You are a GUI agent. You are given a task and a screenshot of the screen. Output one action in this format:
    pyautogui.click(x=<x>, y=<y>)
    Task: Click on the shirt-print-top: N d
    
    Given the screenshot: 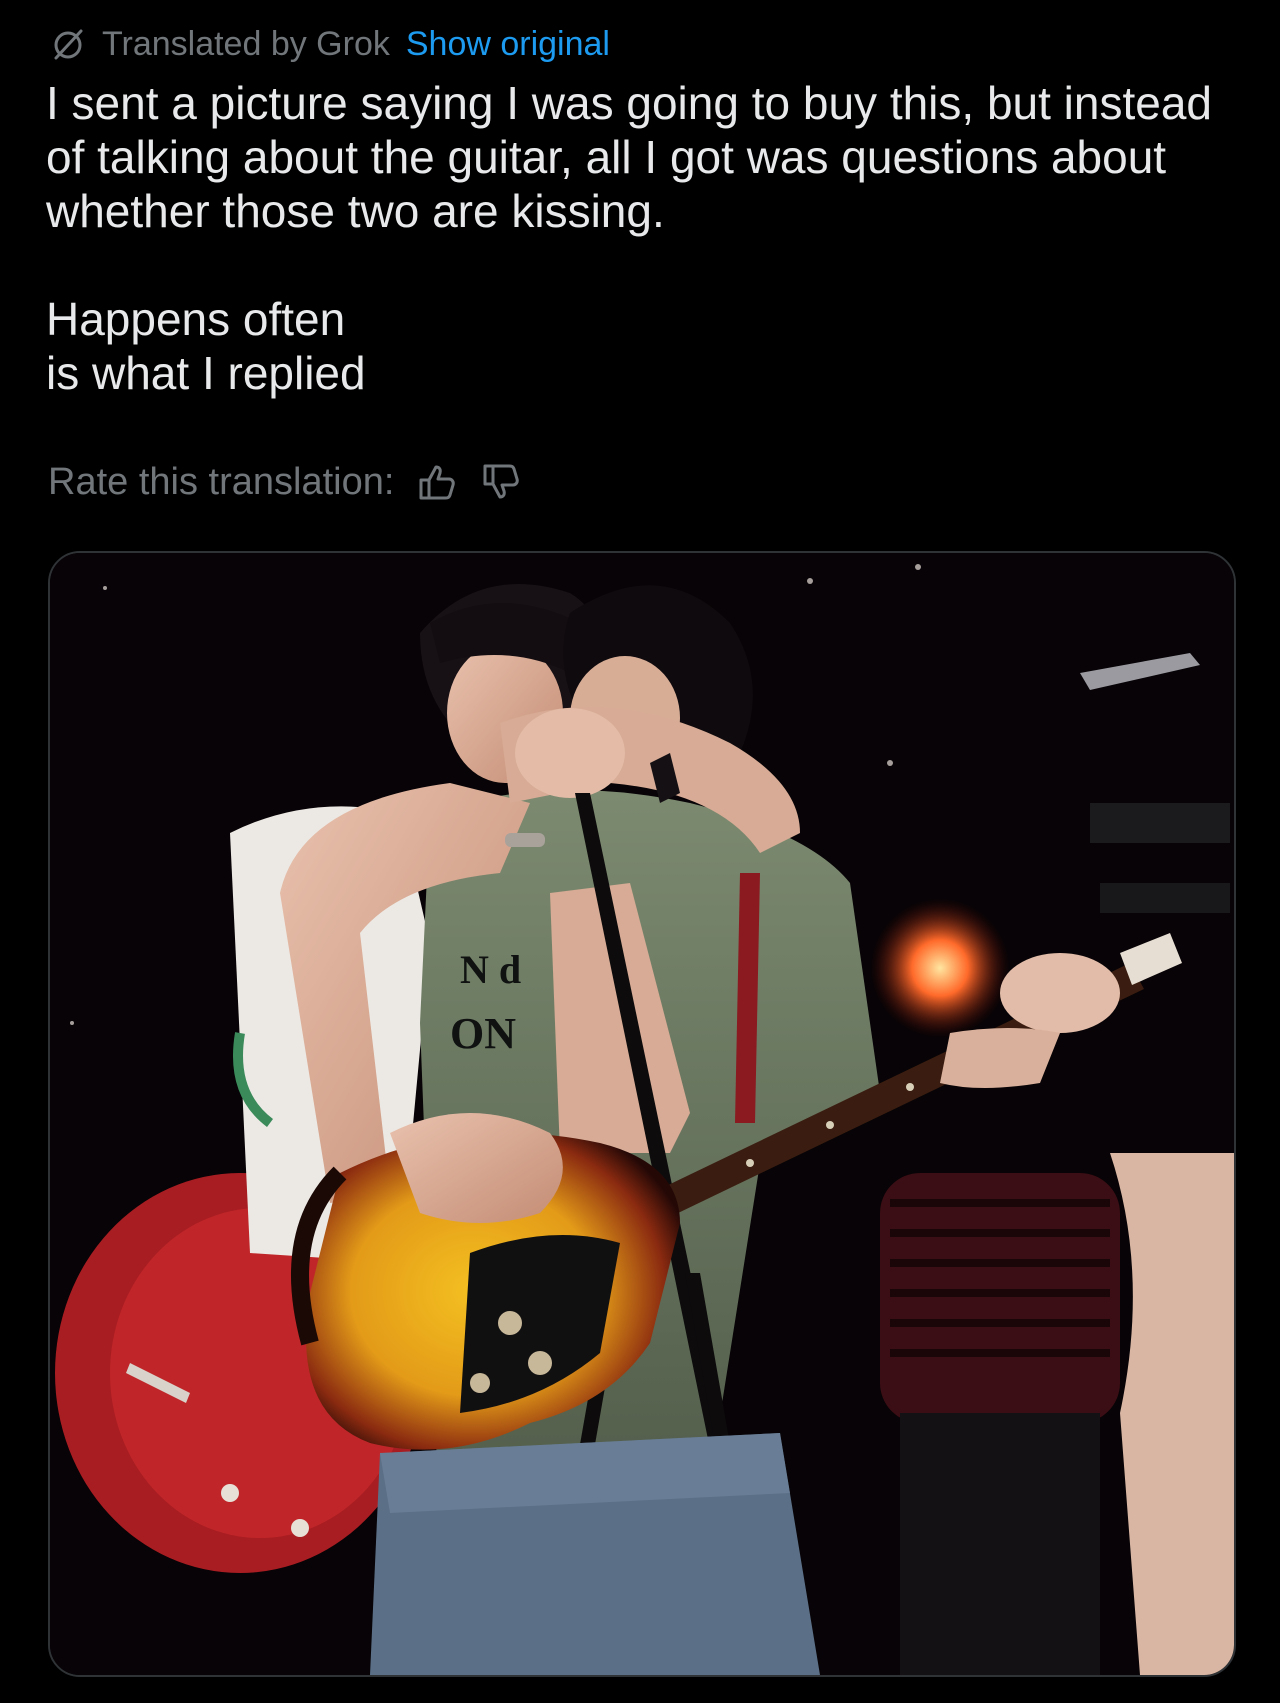 What is the action you would take?
    pyautogui.click(x=490, y=969)
    